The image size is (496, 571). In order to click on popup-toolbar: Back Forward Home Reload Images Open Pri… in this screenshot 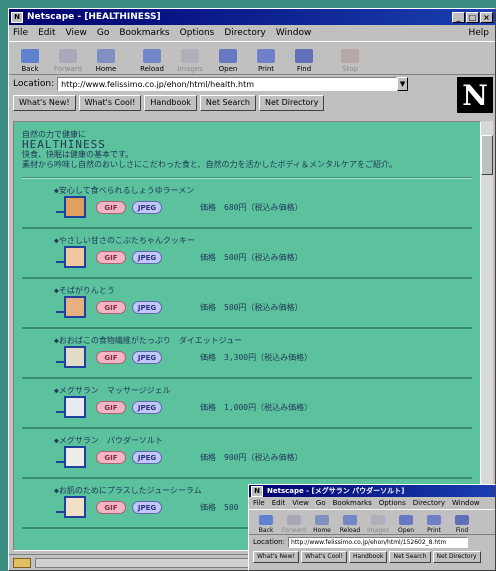, I will do `click(372, 522)`.